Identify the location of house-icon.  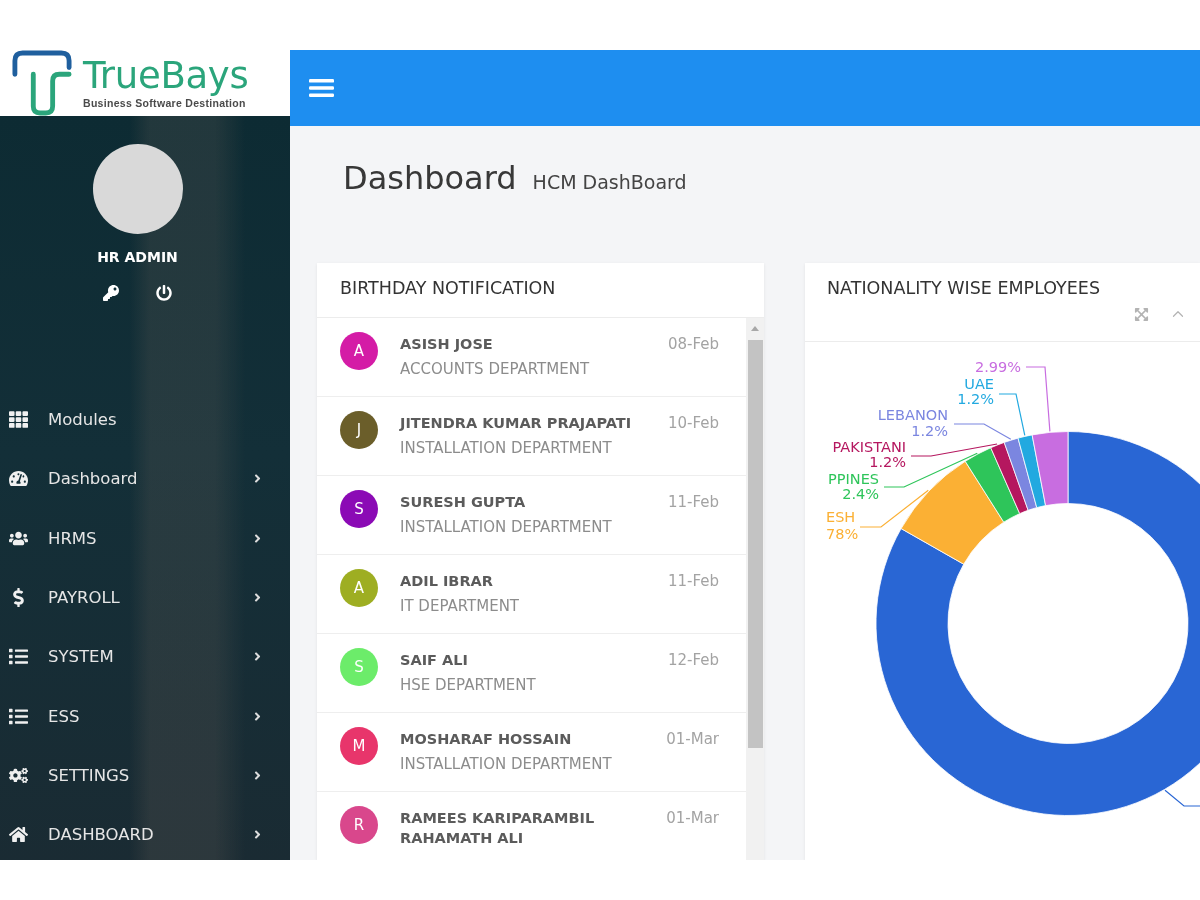
(18, 835).